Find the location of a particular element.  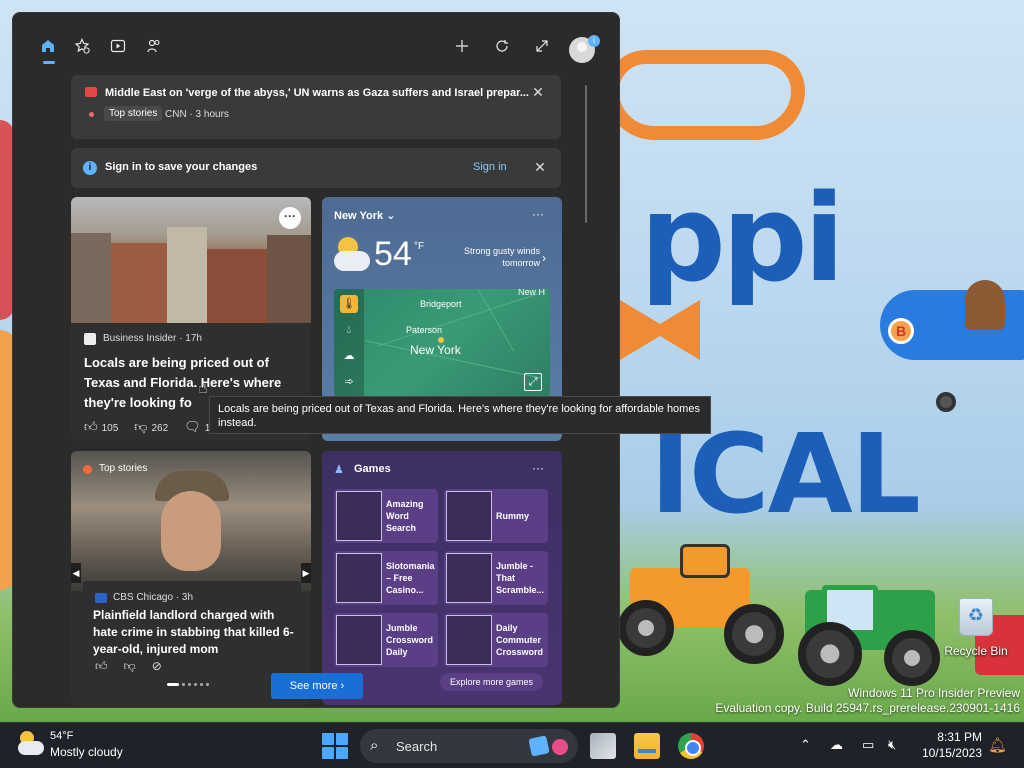

map-label: New H is located at coordinates (532, 293).